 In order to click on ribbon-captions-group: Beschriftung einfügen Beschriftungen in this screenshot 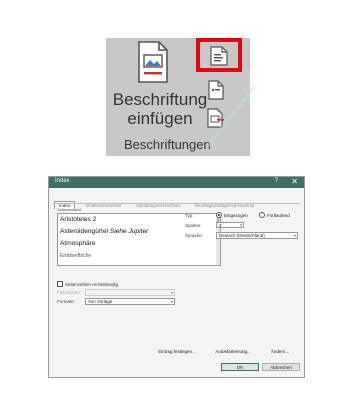, I will do `click(178, 97)`.